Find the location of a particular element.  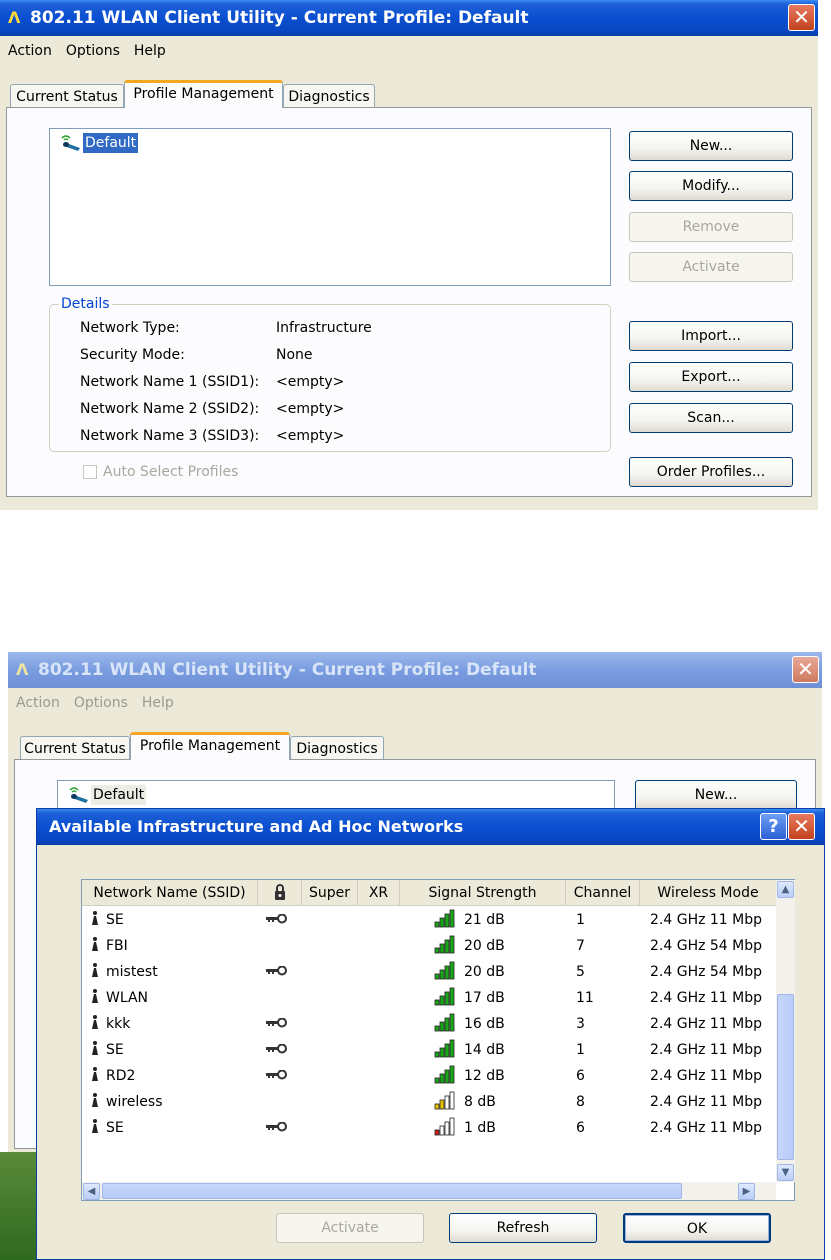

column-ssid: Network Name (SSID) is located at coordinates (170, 893).